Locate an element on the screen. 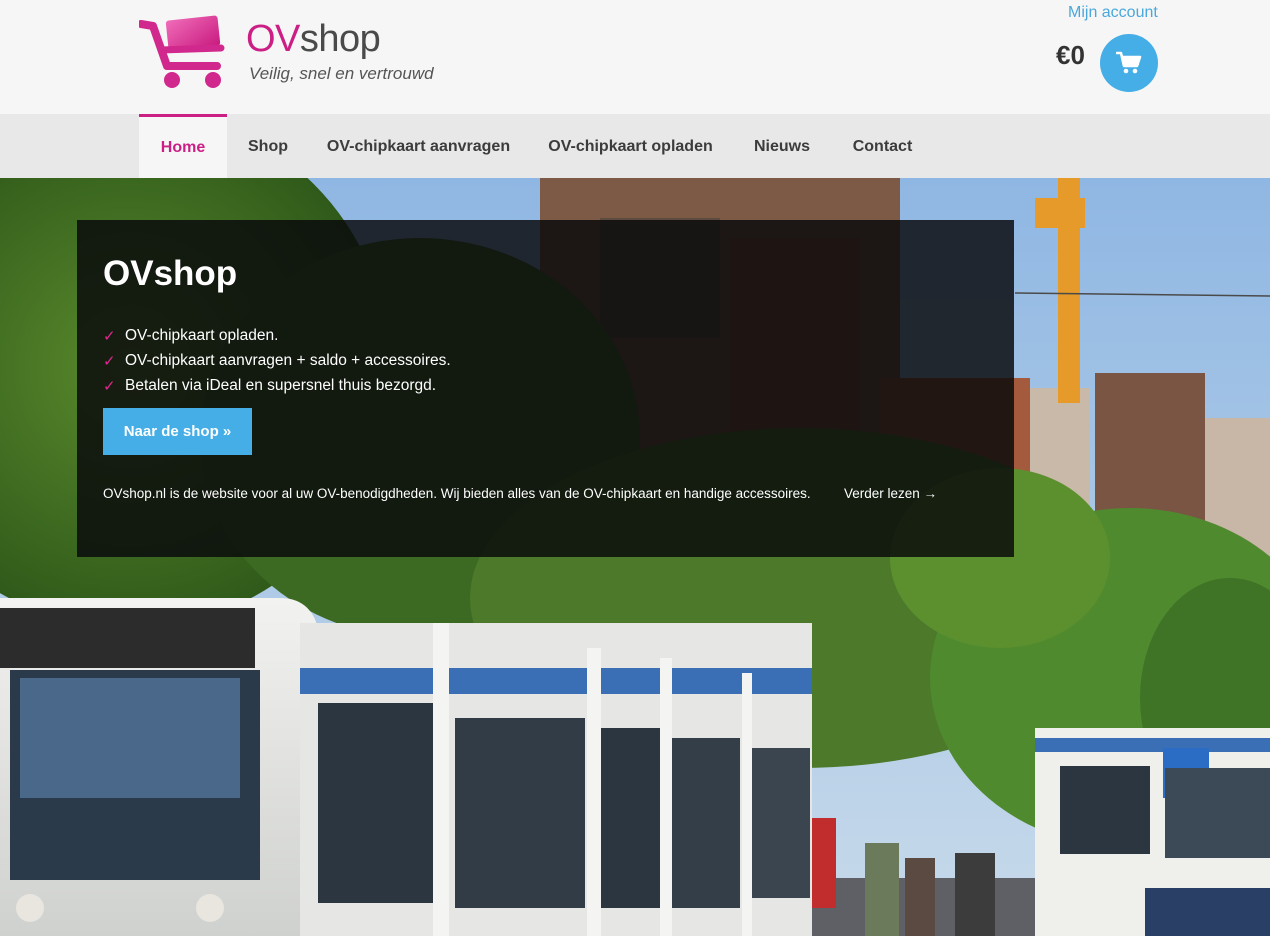 The width and height of the screenshot is (1270, 936). nav-item-shop: Shop is located at coordinates (268, 146).